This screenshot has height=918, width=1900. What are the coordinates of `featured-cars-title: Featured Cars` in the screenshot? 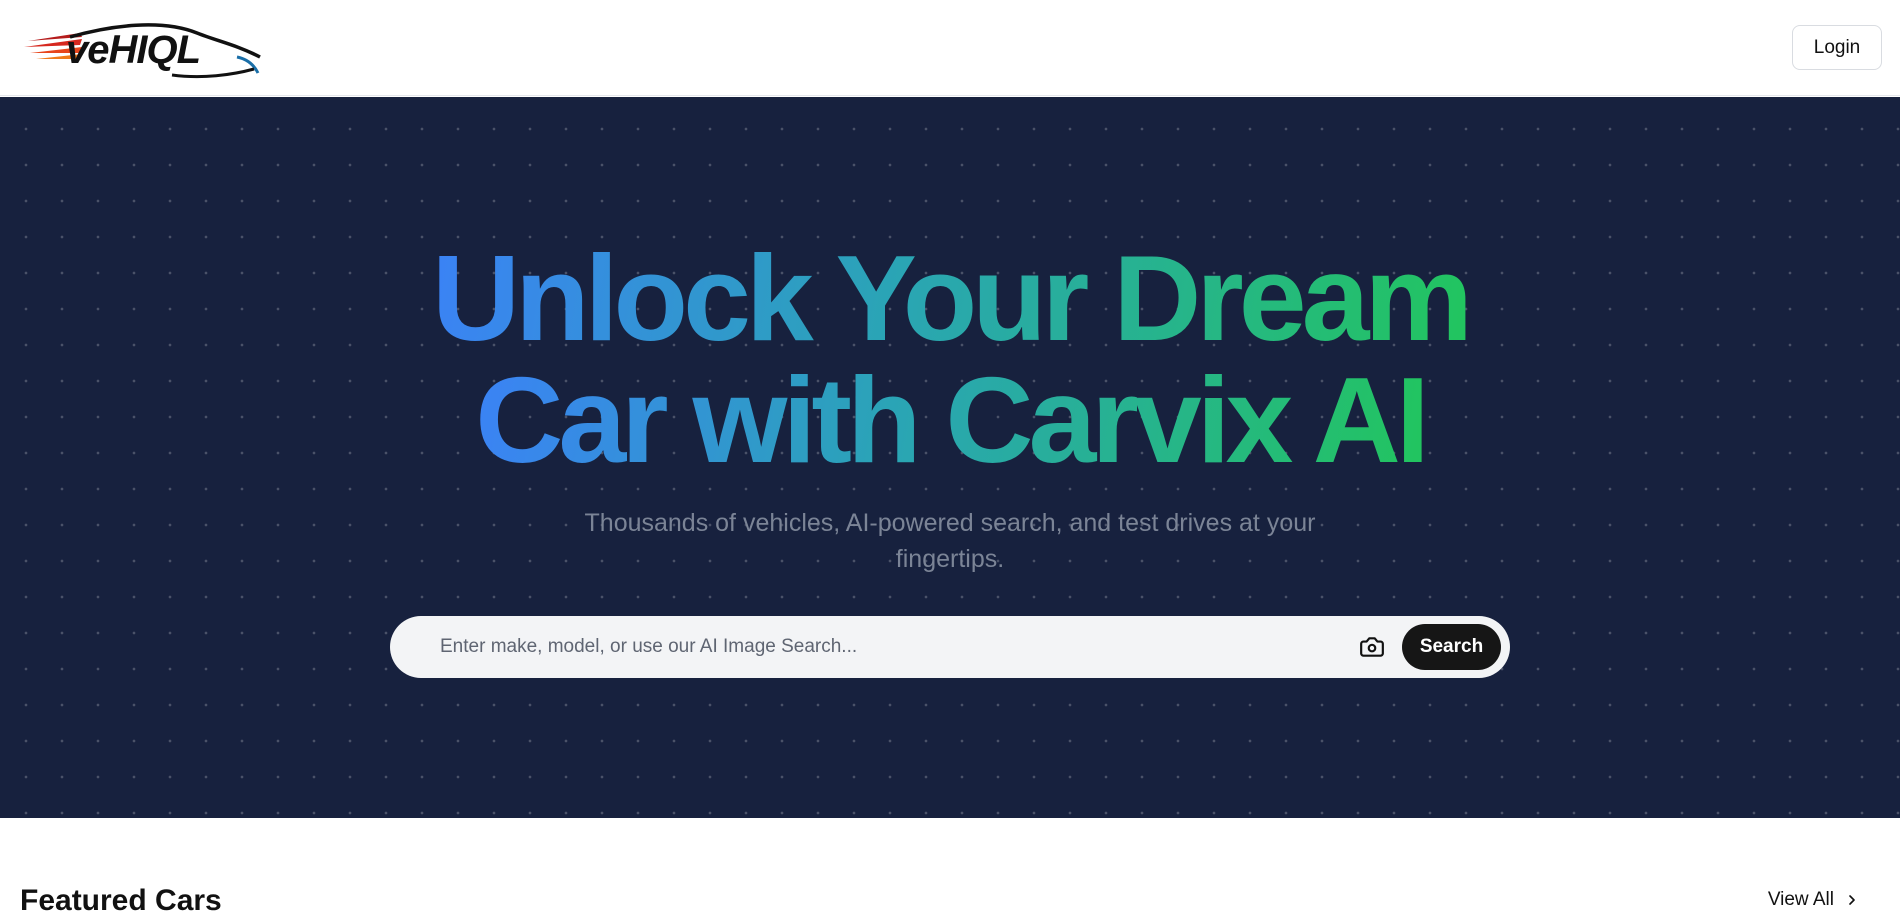 It's located at (121, 900).